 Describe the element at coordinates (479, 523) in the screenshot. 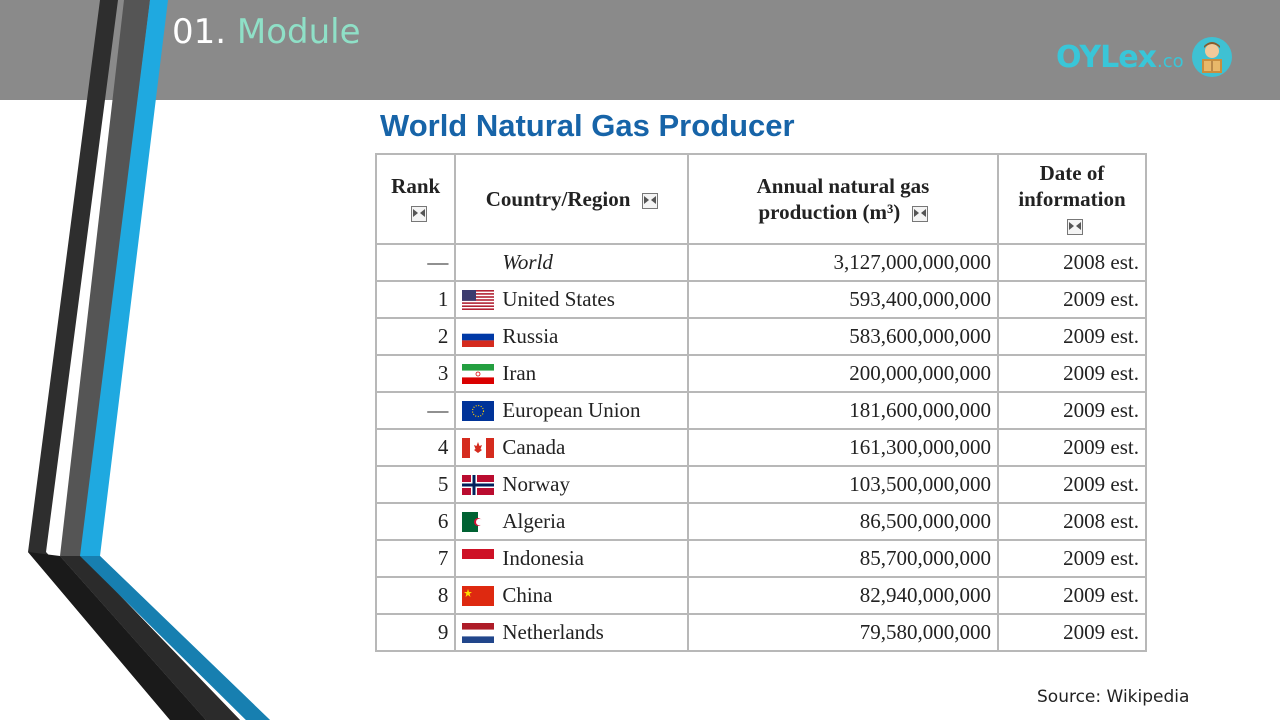

I see `flag-dz-icon` at that location.